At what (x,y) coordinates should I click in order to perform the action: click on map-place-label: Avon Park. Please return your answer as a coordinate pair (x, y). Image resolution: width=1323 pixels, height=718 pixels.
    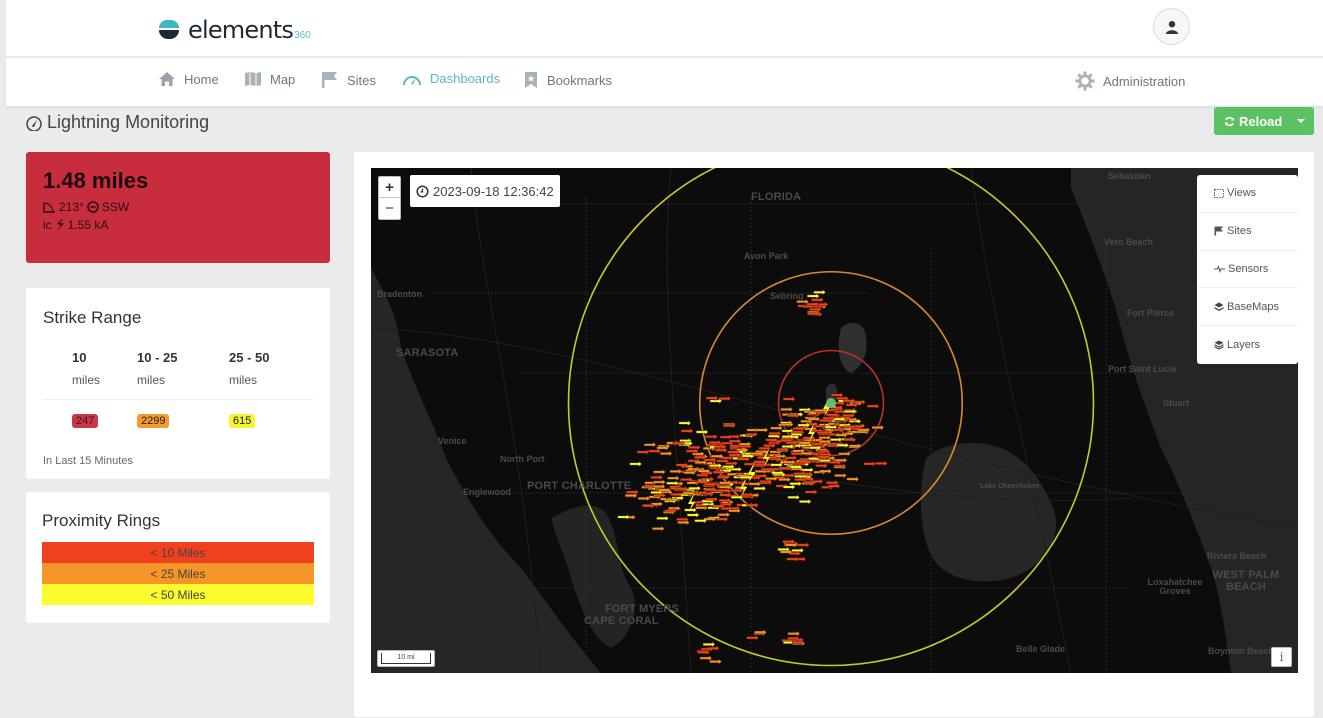
    Looking at the image, I should click on (766, 256).